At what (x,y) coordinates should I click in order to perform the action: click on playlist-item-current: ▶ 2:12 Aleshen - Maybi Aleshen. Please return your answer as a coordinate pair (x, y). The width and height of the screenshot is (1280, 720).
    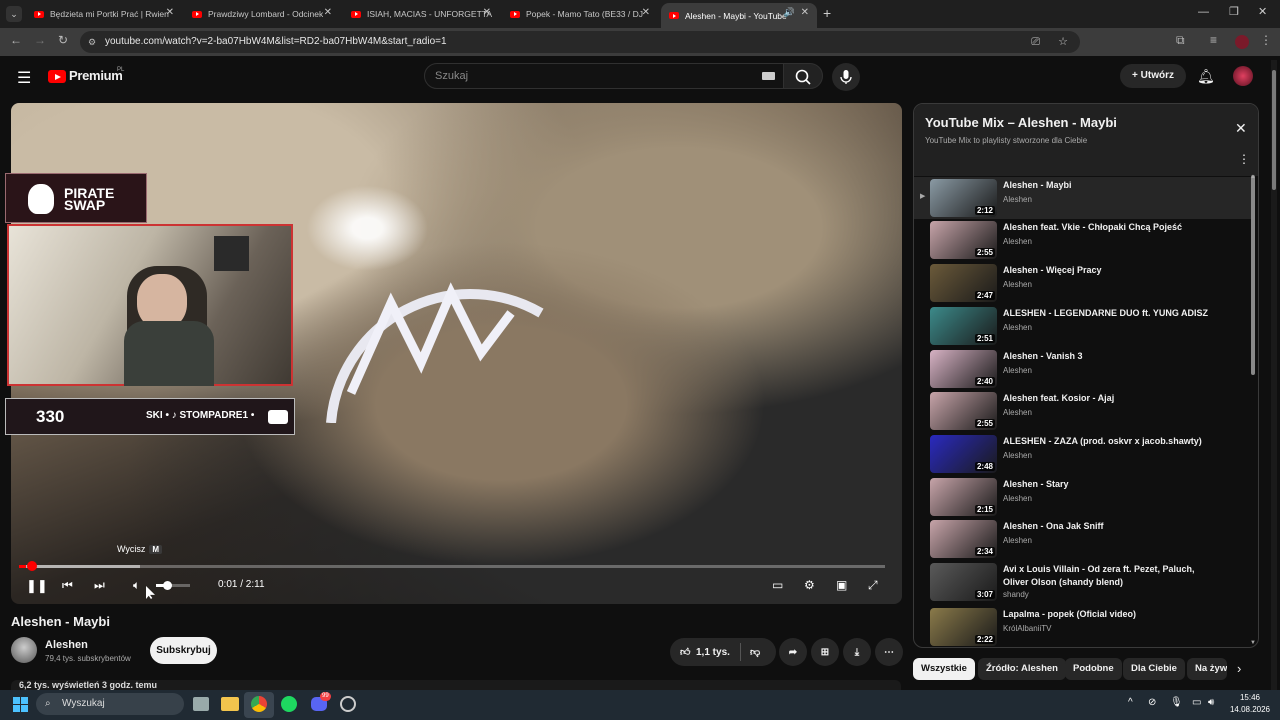
    Looking at the image, I should click on (1083, 198).